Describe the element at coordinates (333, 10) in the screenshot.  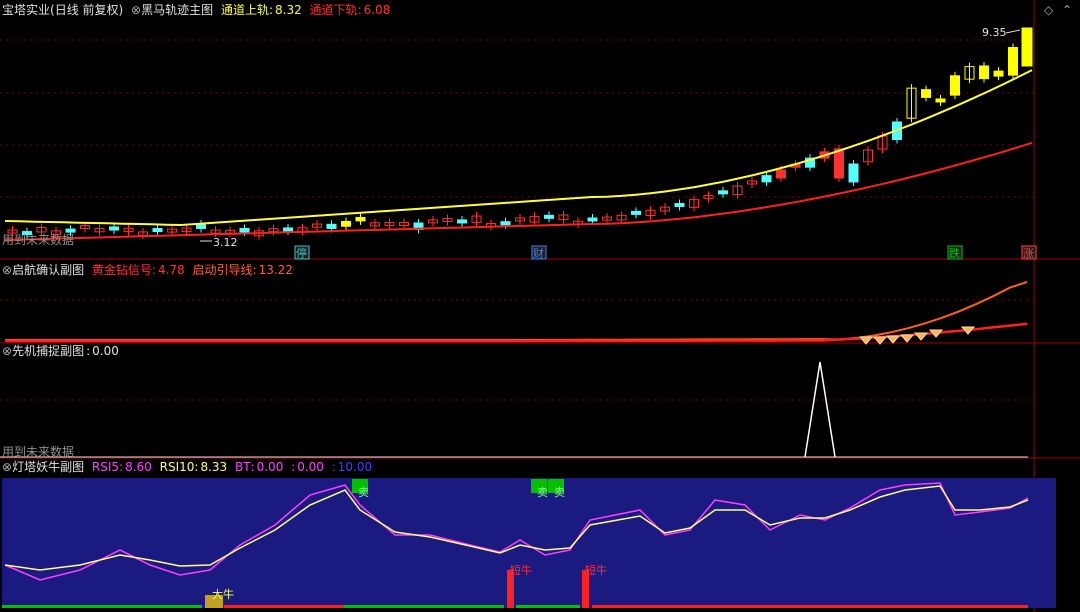
I see `lower-label: 通道下轨` at that location.